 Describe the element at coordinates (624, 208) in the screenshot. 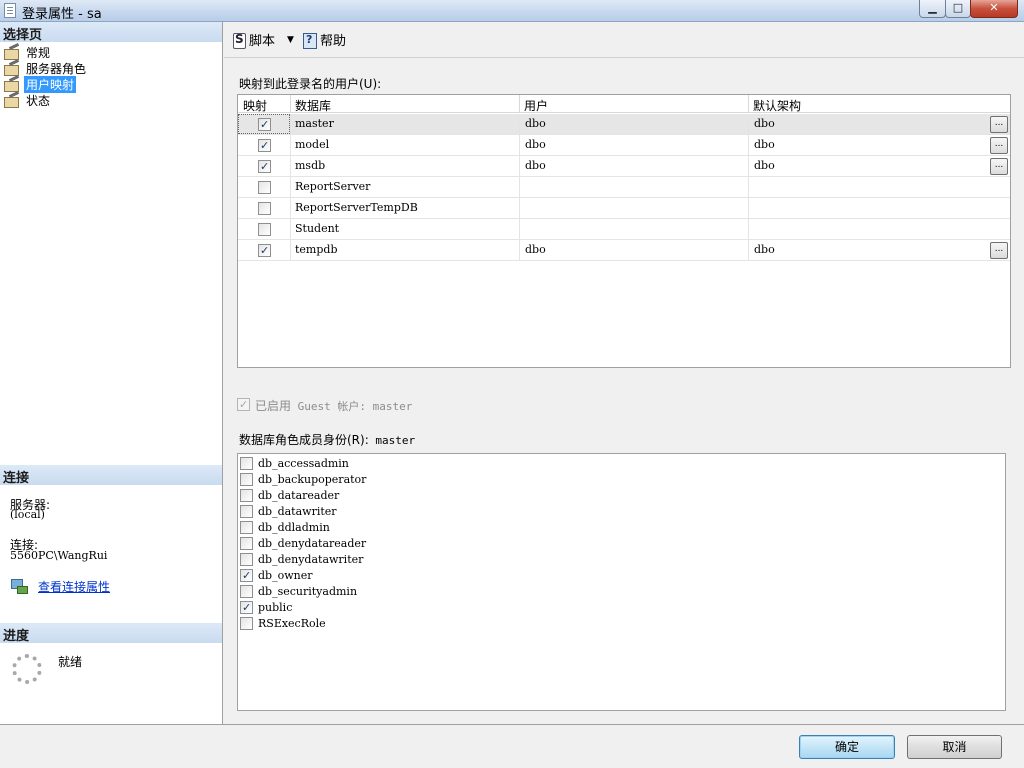

I see `table-row: ReportServerTempDB` at that location.